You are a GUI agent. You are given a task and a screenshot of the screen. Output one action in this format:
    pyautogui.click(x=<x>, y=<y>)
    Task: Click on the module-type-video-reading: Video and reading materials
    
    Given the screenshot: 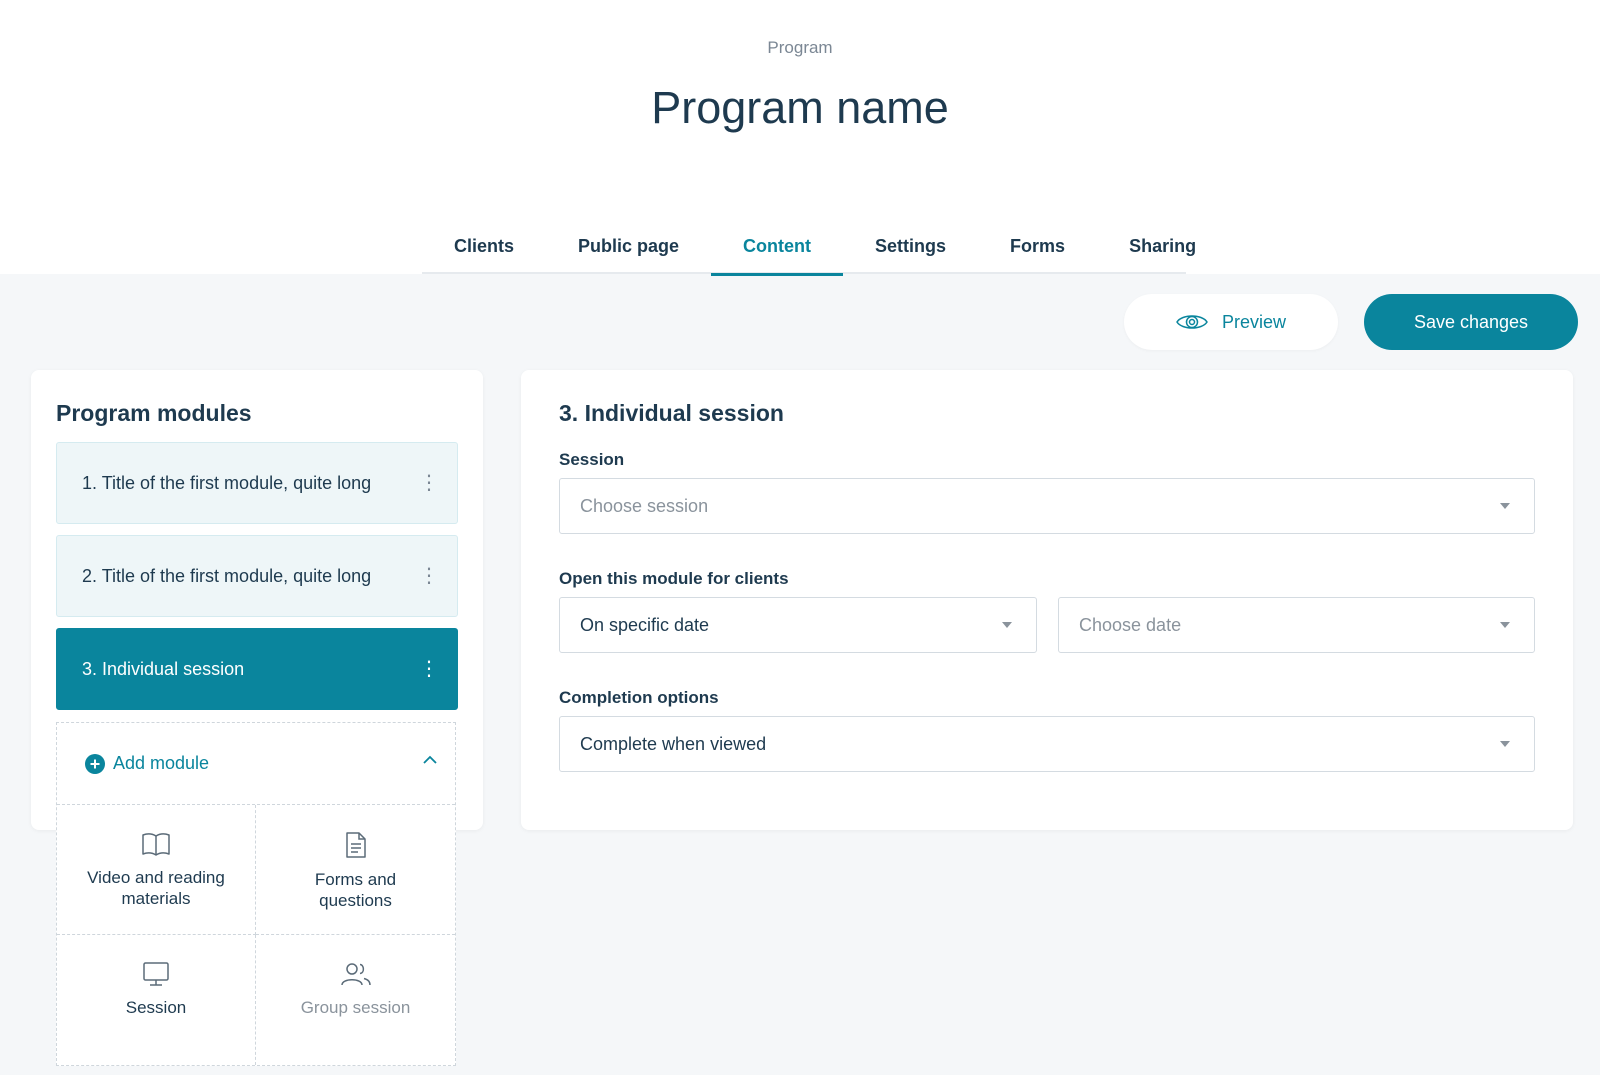 What is the action you would take?
    pyautogui.click(x=156, y=870)
    